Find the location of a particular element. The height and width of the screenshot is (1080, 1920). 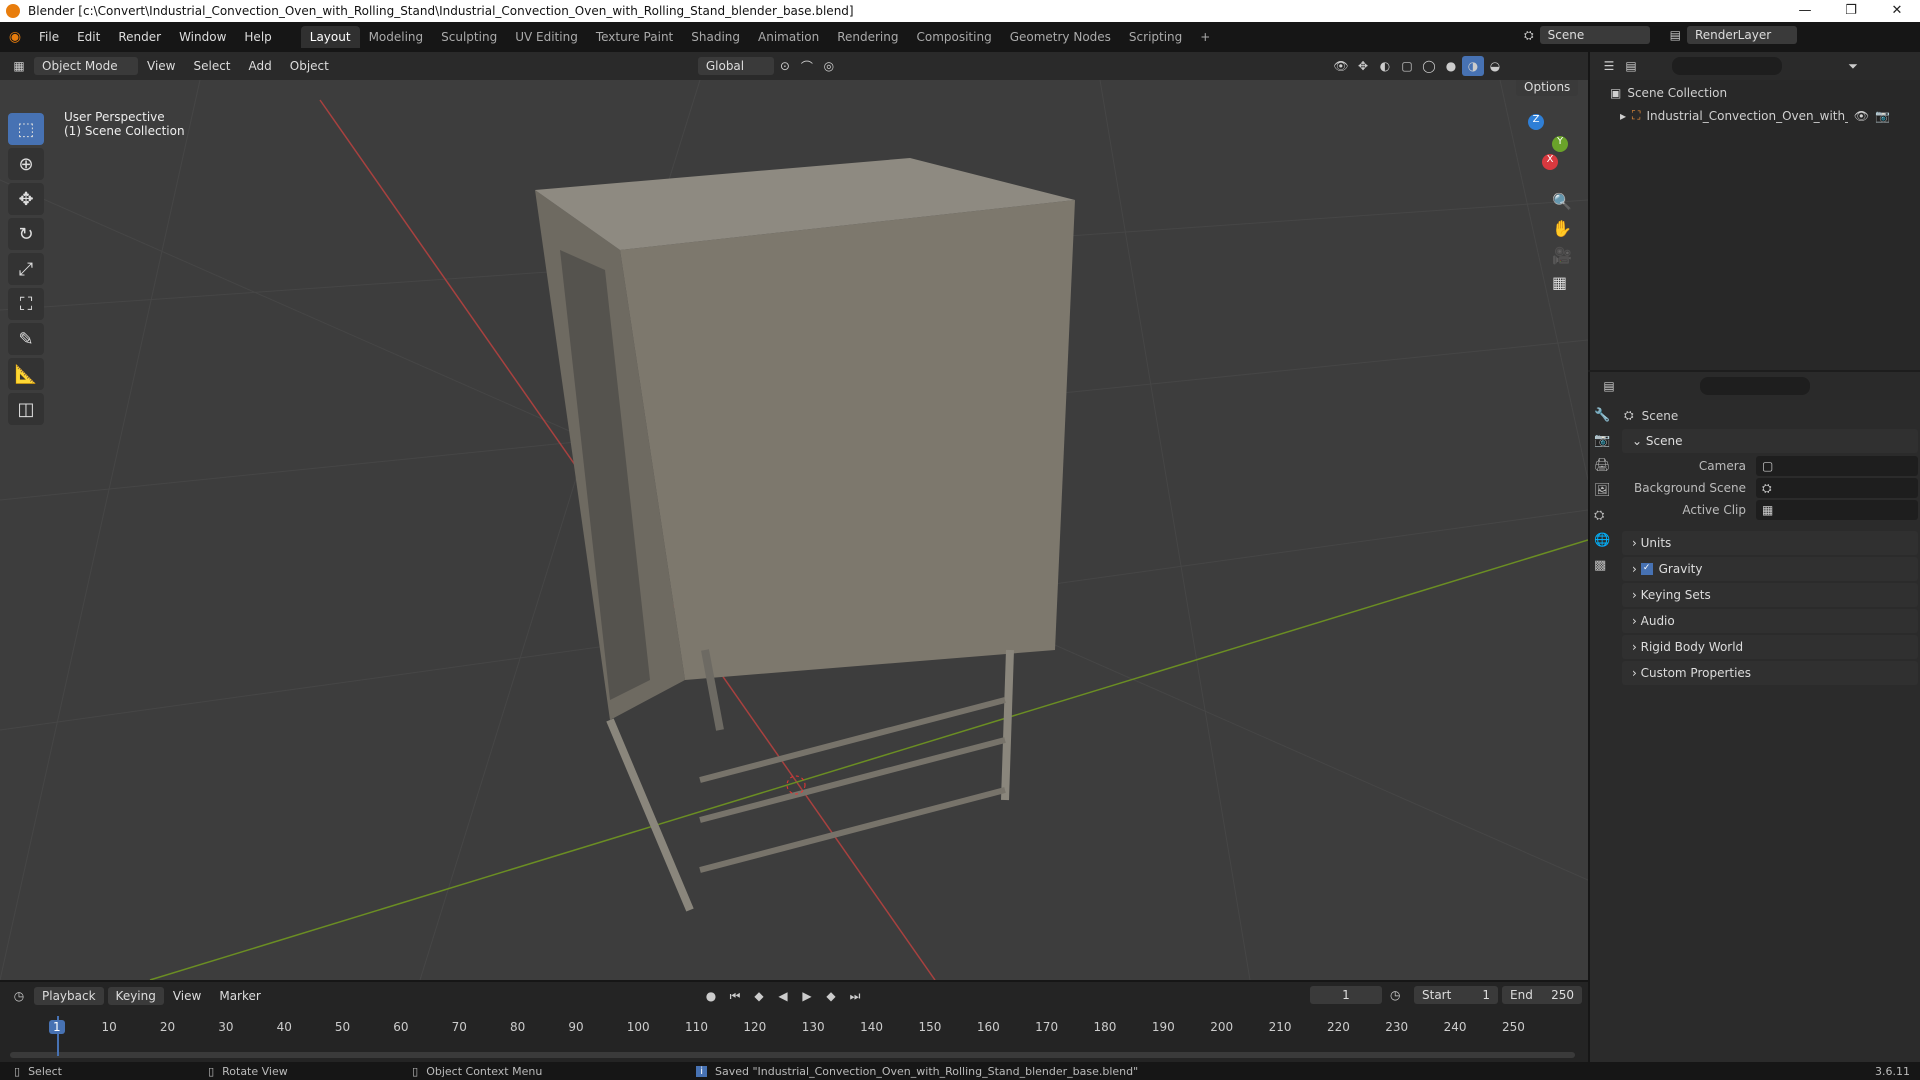

end-frame-field: End 250 is located at coordinates (1542, 995).